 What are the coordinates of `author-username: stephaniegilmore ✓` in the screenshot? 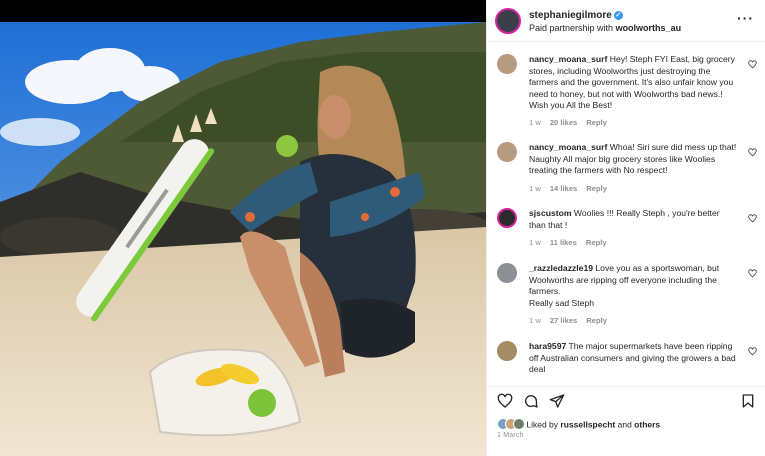 It's located at (576, 15).